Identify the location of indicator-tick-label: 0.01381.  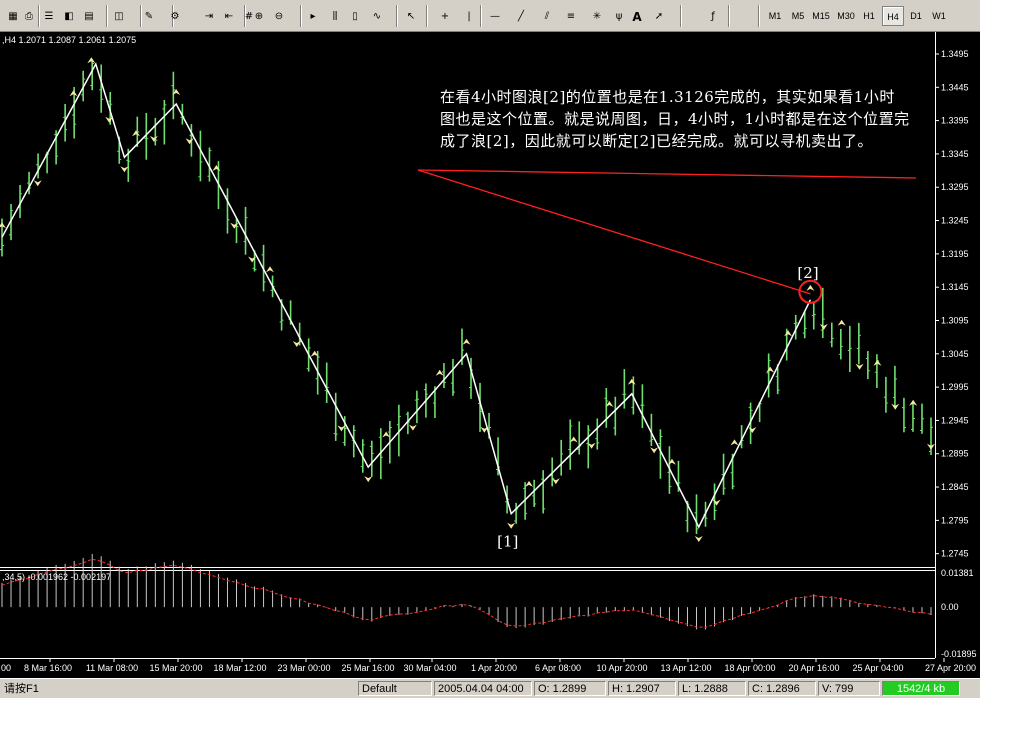
(957, 573).